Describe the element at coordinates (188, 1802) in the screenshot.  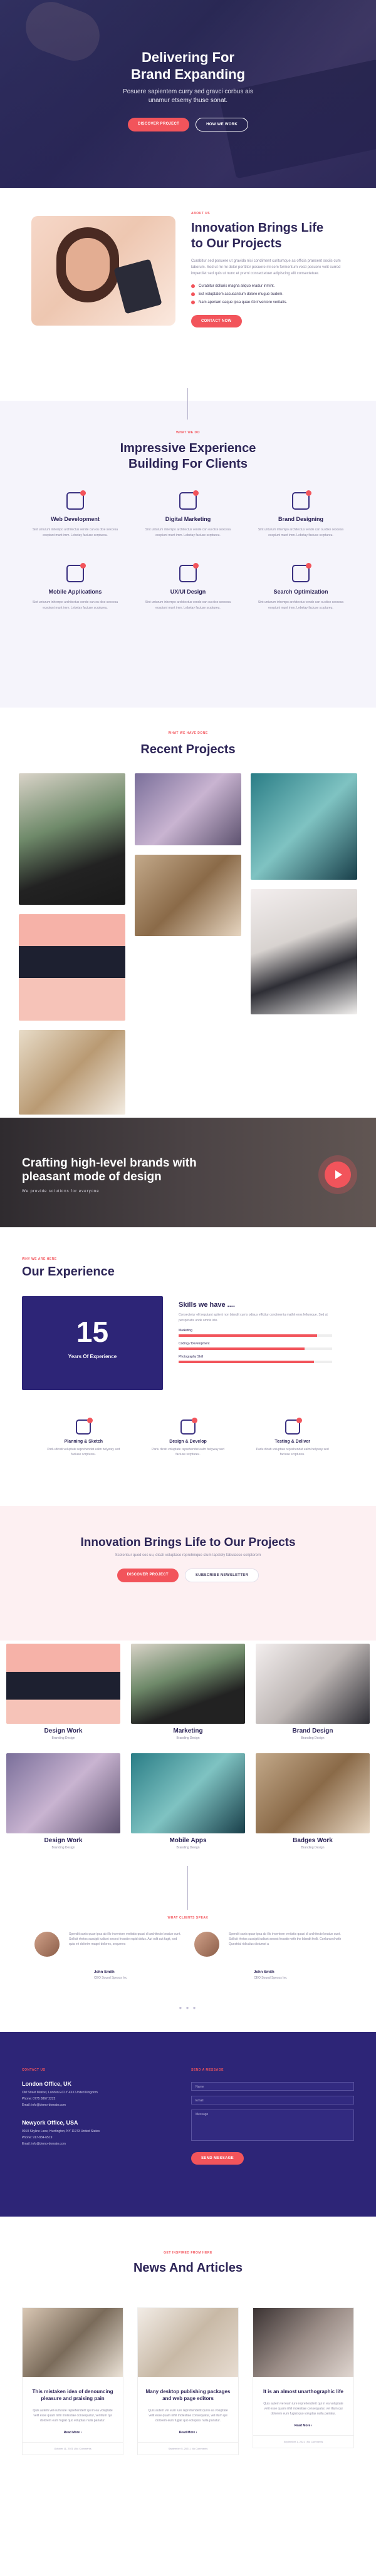
I see `portfolio-card: Mobile Apps Branding Design` at that location.